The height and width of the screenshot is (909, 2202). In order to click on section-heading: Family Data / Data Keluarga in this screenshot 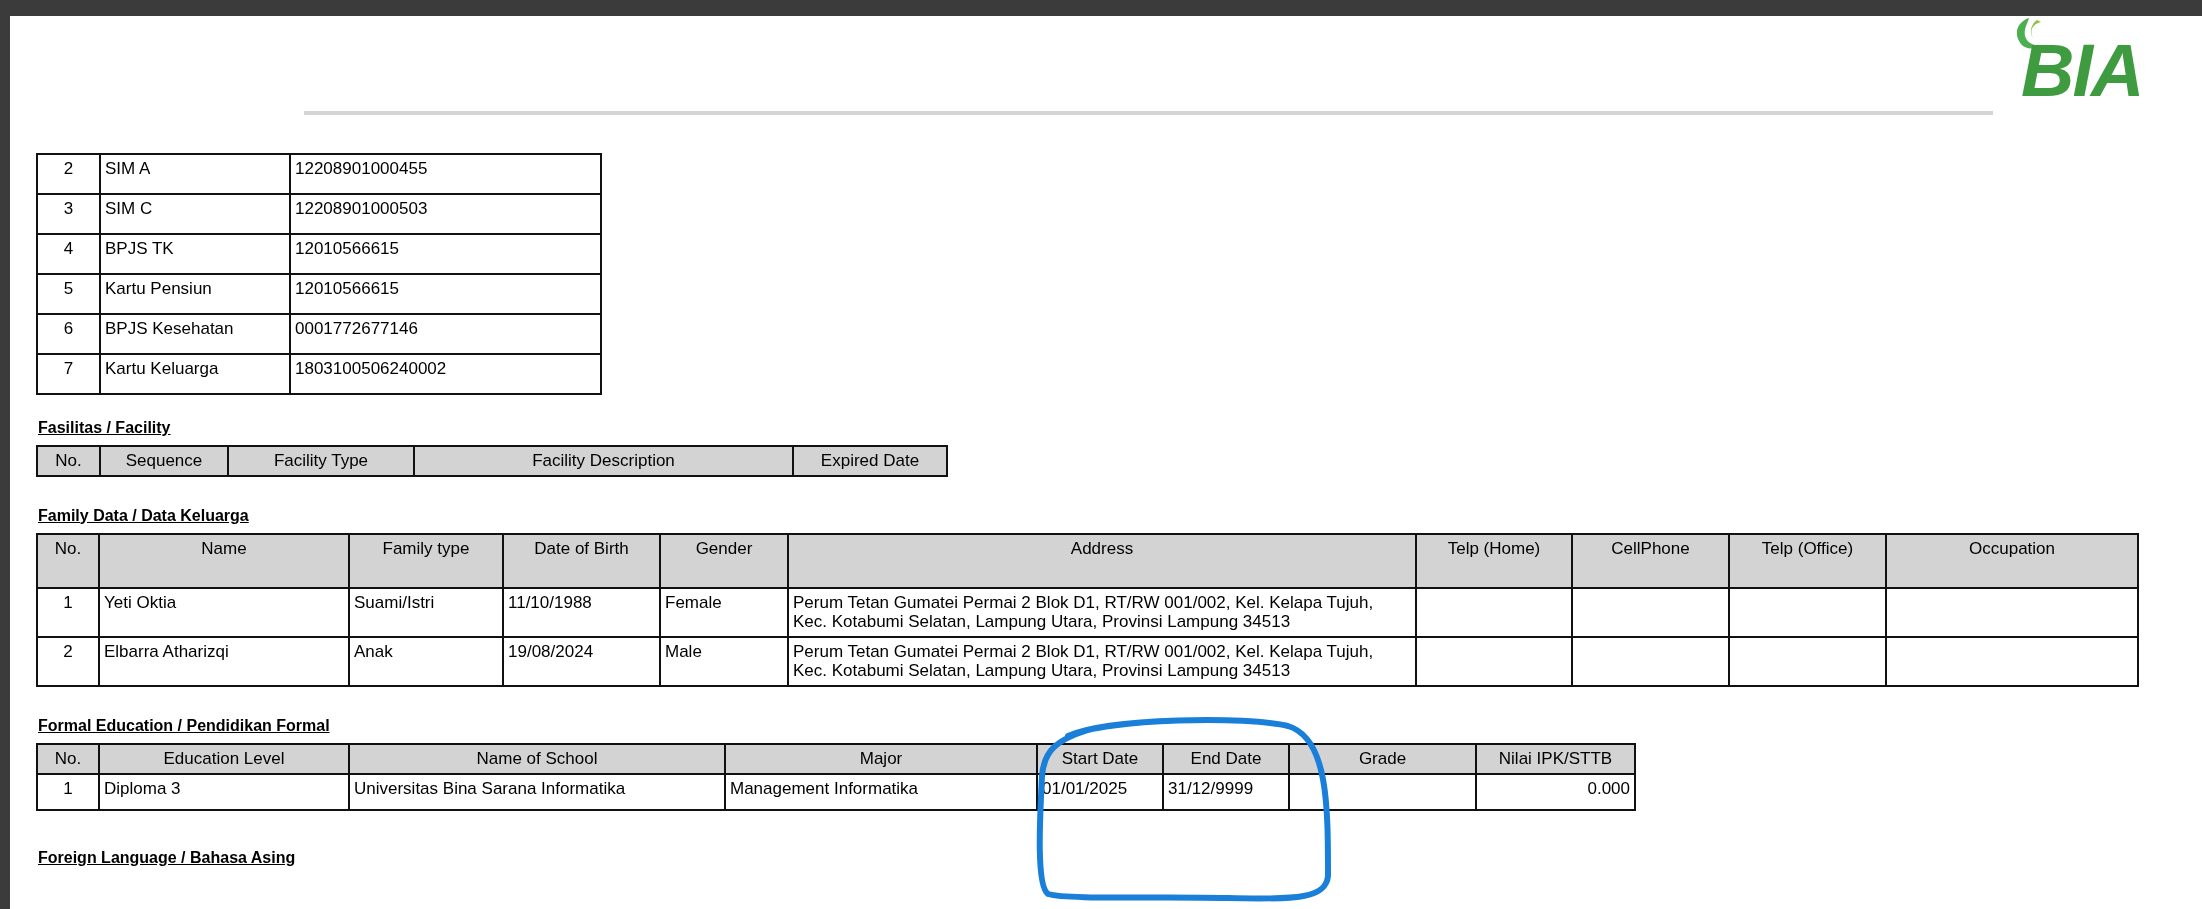, I will do `click(143, 515)`.